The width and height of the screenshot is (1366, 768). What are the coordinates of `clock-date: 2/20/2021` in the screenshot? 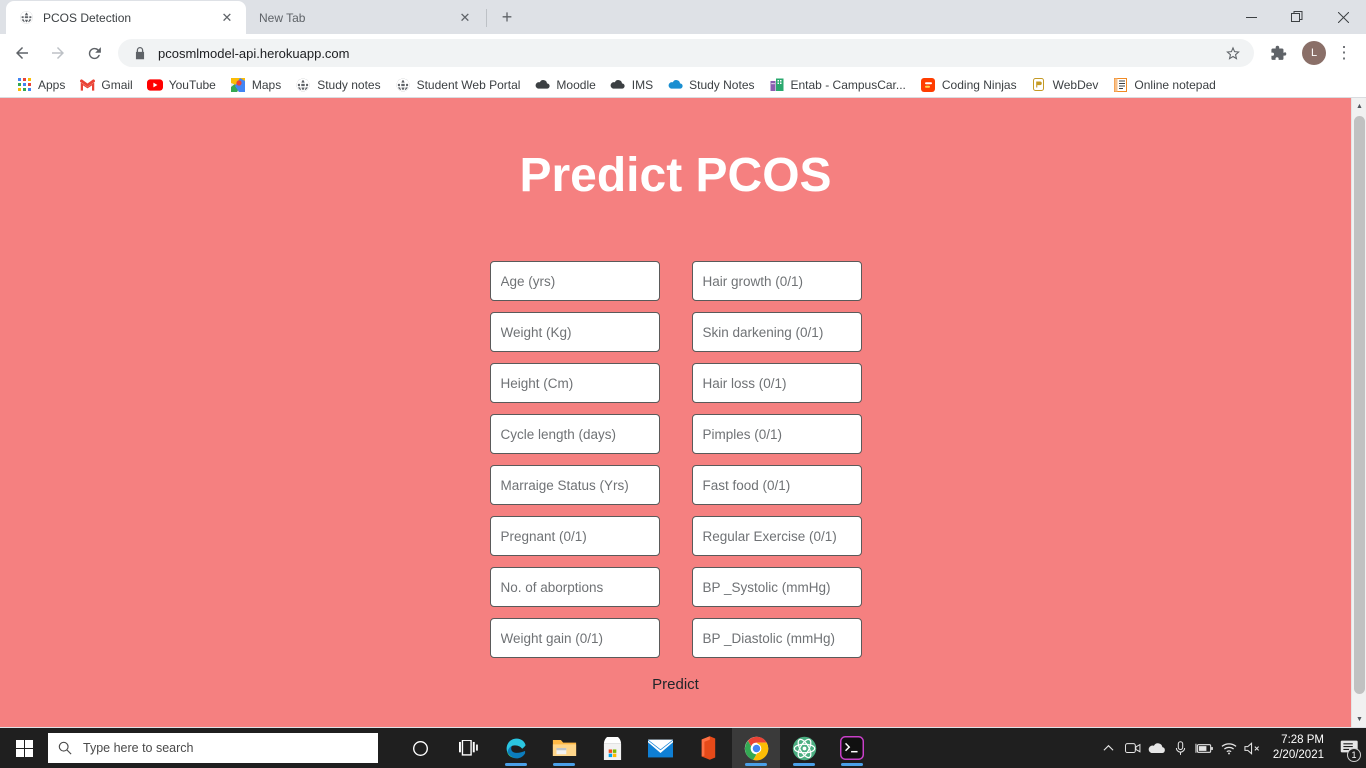 It's located at (1298, 755).